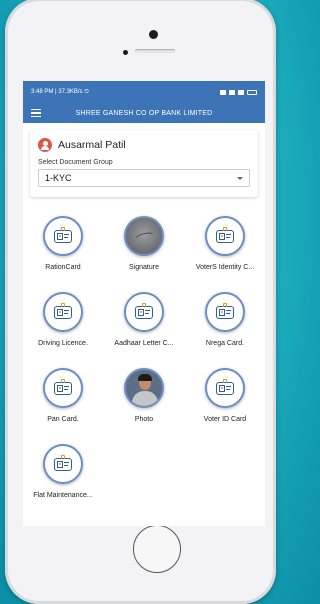 This screenshot has height=604, width=320. I want to click on doc-voter-id-card: Voter ID Card, so click(225, 398).